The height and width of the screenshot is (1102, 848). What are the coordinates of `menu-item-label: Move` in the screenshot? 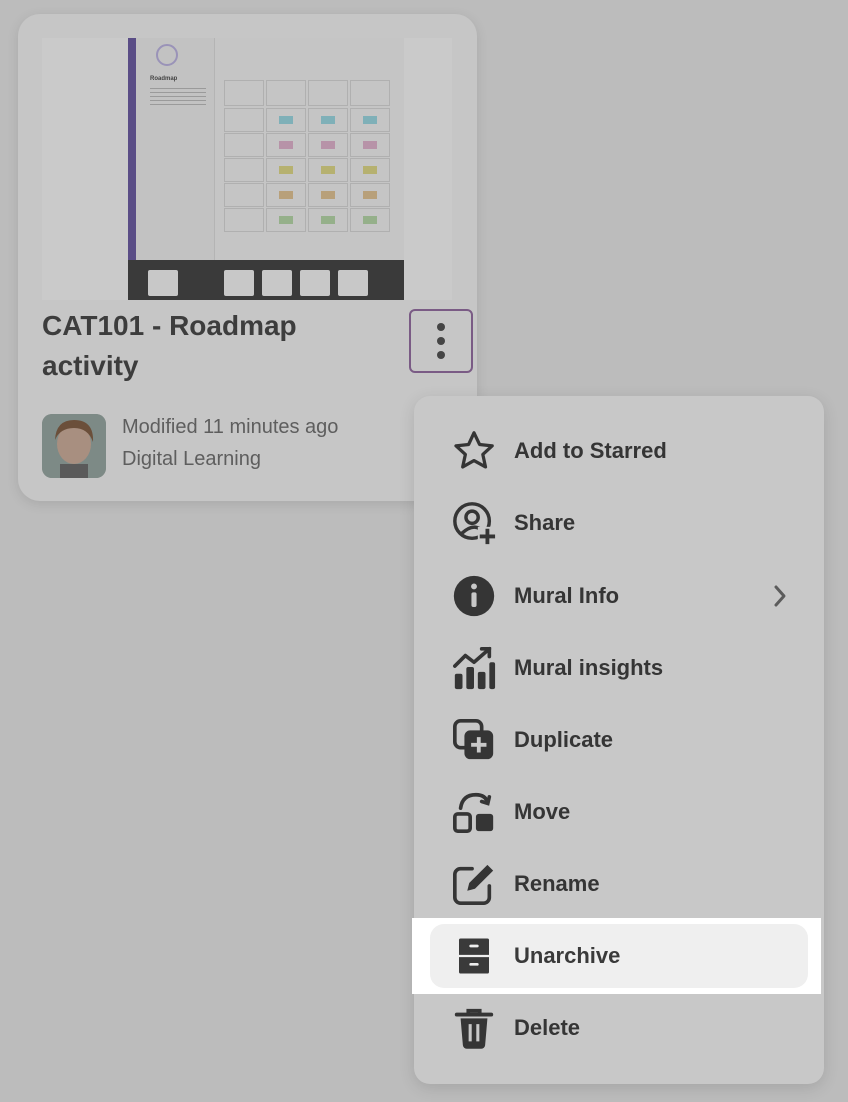 It's located at (542, 811).